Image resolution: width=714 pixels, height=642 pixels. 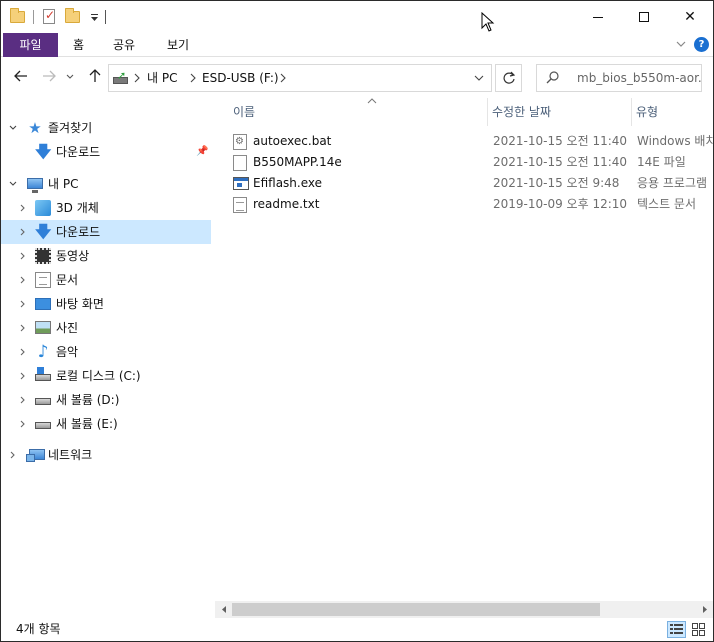 I want to click on address-bar: ➚ 내 PC ESD-USB (F:), so click(x=300, y=78).